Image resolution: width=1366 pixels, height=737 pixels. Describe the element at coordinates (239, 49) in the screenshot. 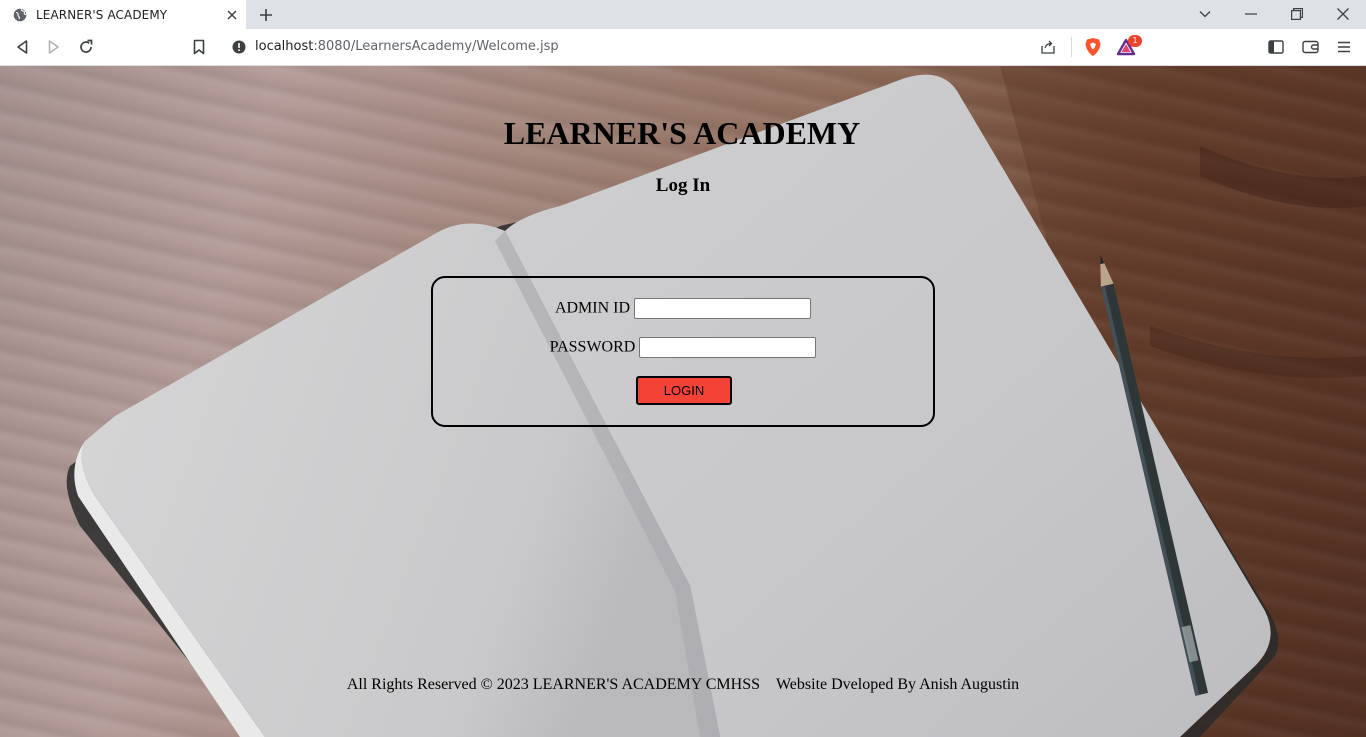

I see `info-icon` at that location.